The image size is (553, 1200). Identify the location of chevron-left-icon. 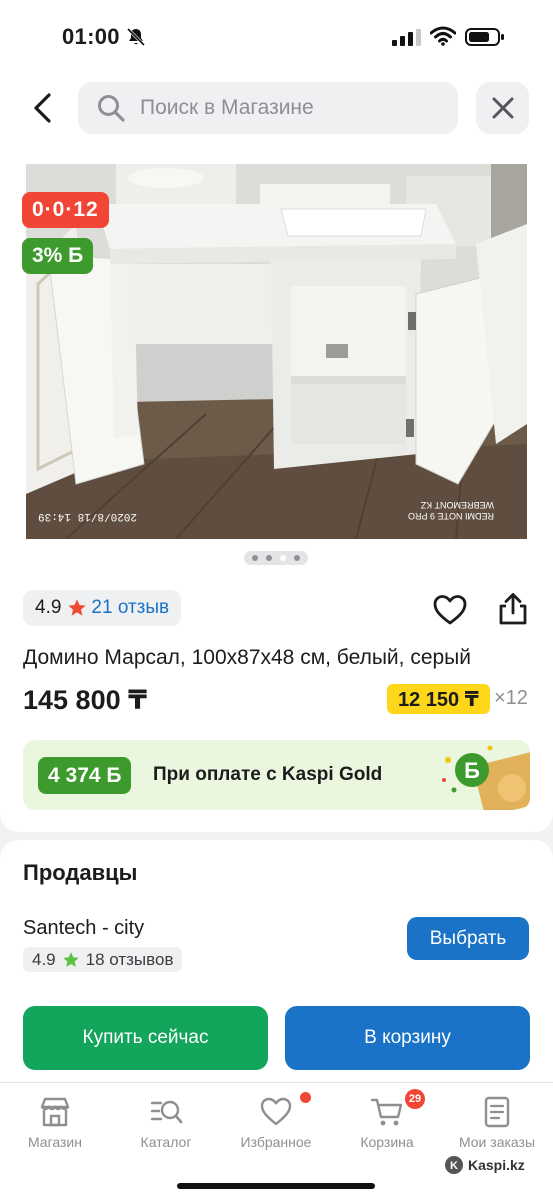
(42, 108).